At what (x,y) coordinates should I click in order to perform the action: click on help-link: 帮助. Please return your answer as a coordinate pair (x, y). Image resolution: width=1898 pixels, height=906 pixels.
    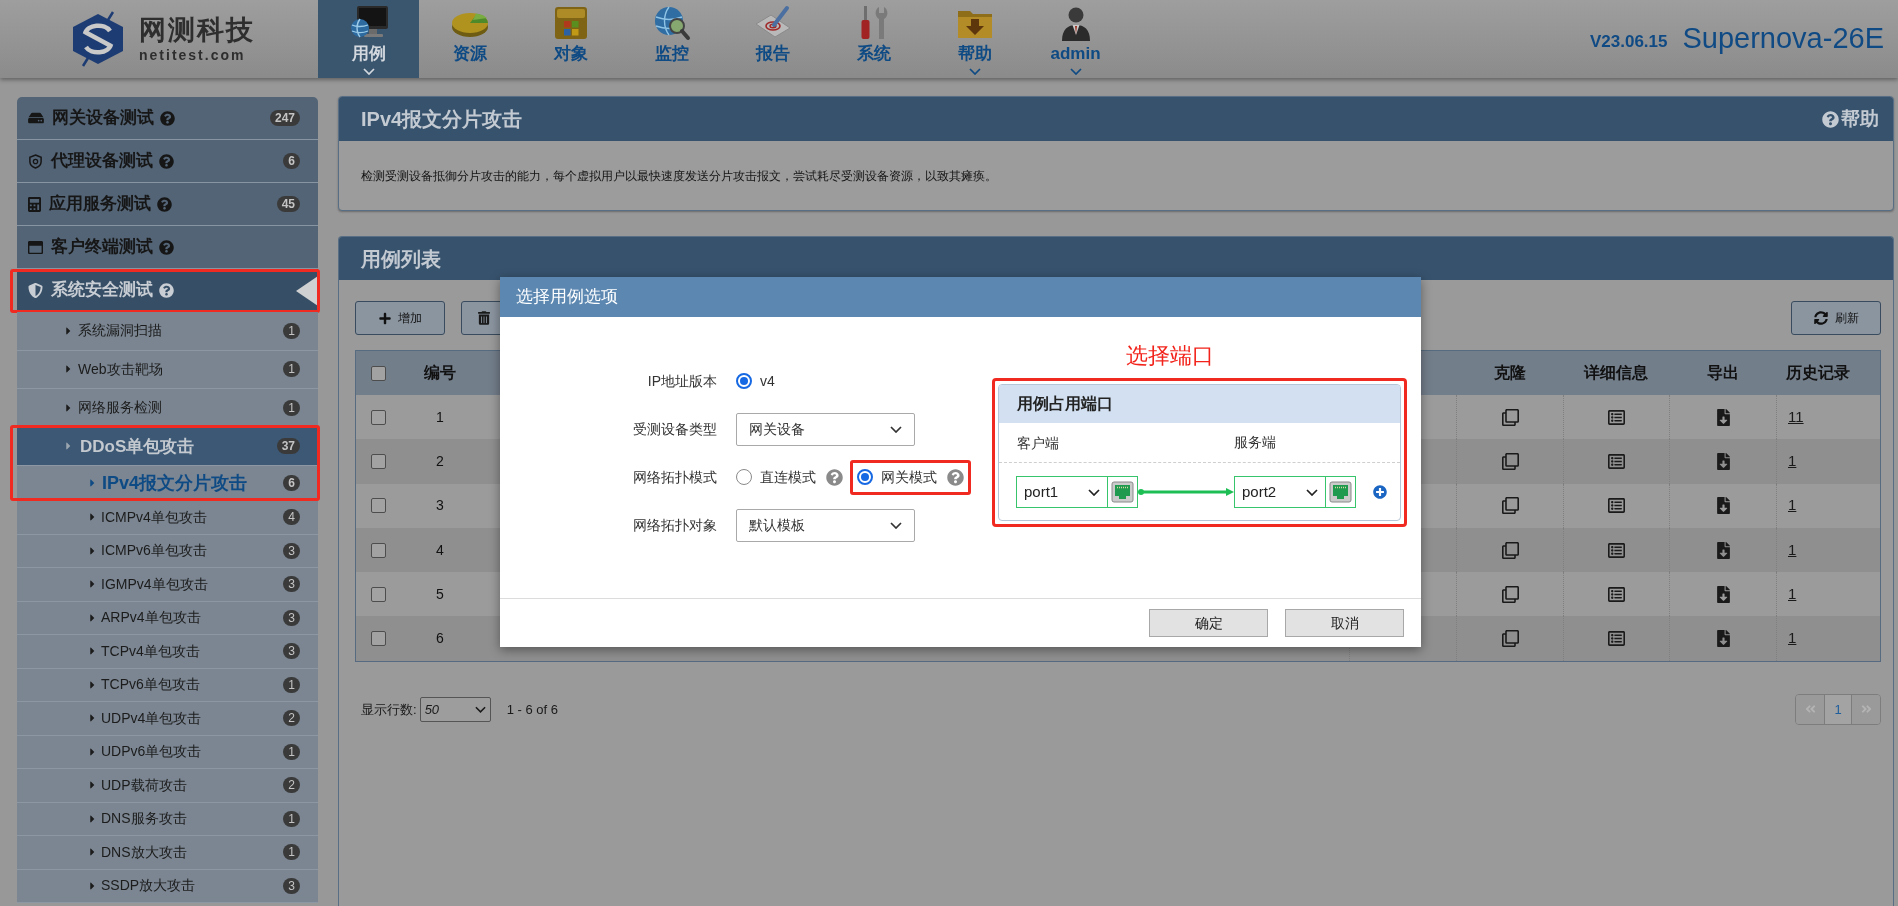
    Looking at the image, I should click on (1850, 119).